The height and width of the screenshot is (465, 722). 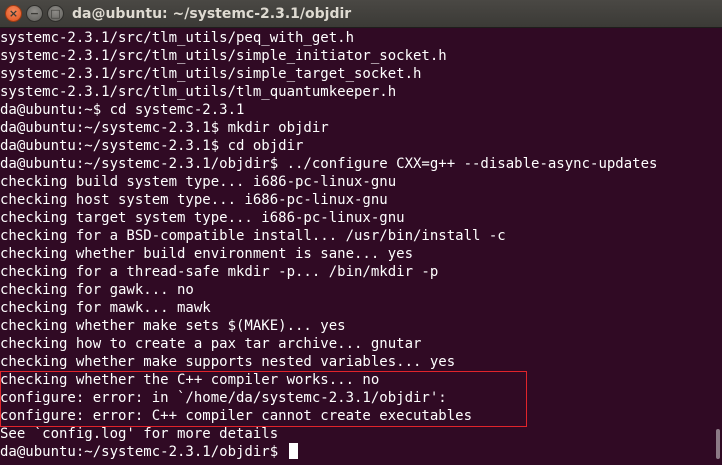 I want to click on minimize-button: −, so click(x=34, y=13).